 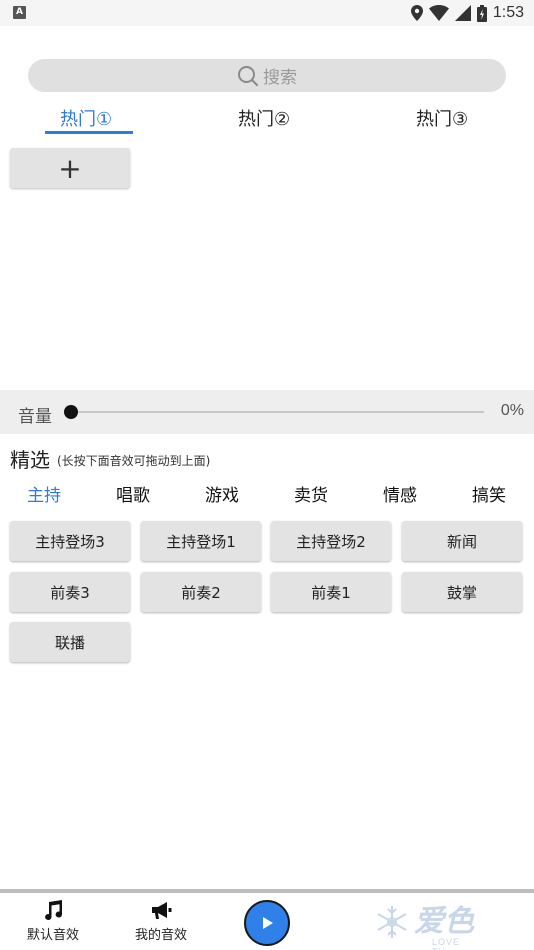 I want to click on nav-default-label: 默认音效, so click(x=53, y=935).